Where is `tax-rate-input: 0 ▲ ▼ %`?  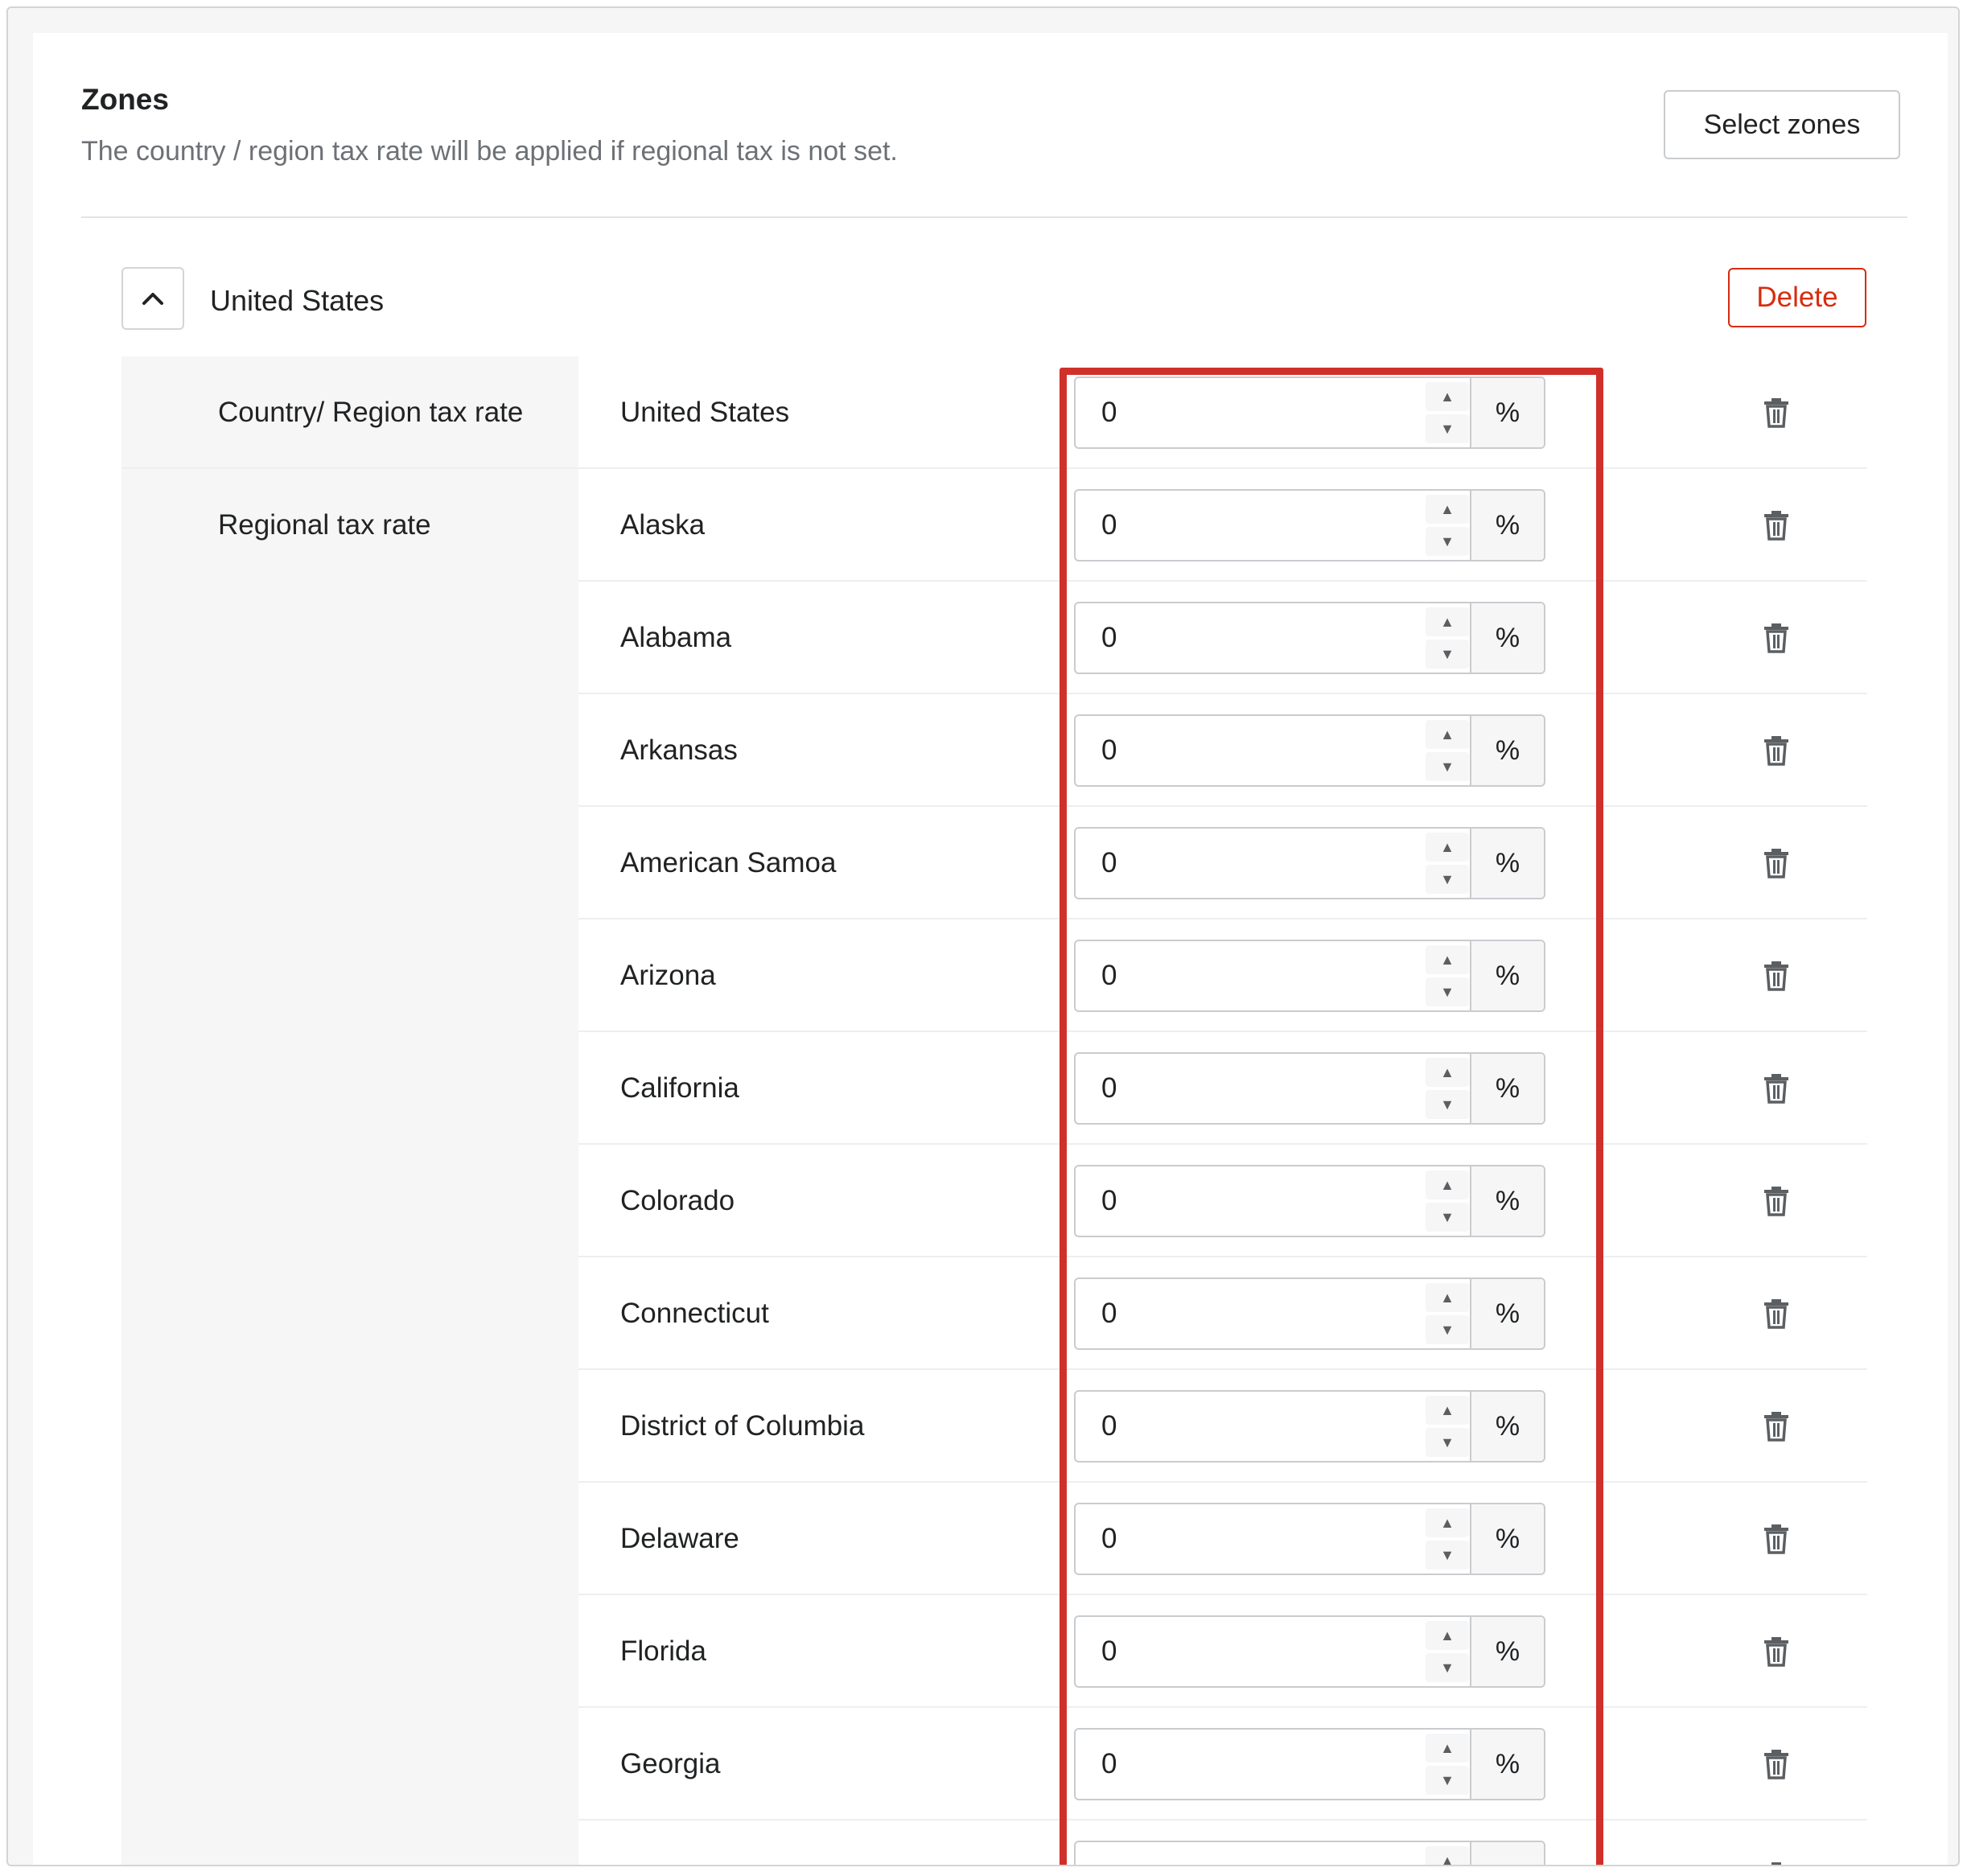 tax-rate-input: 0 ▲ ▼ % is located at coordinates (1309, 412).